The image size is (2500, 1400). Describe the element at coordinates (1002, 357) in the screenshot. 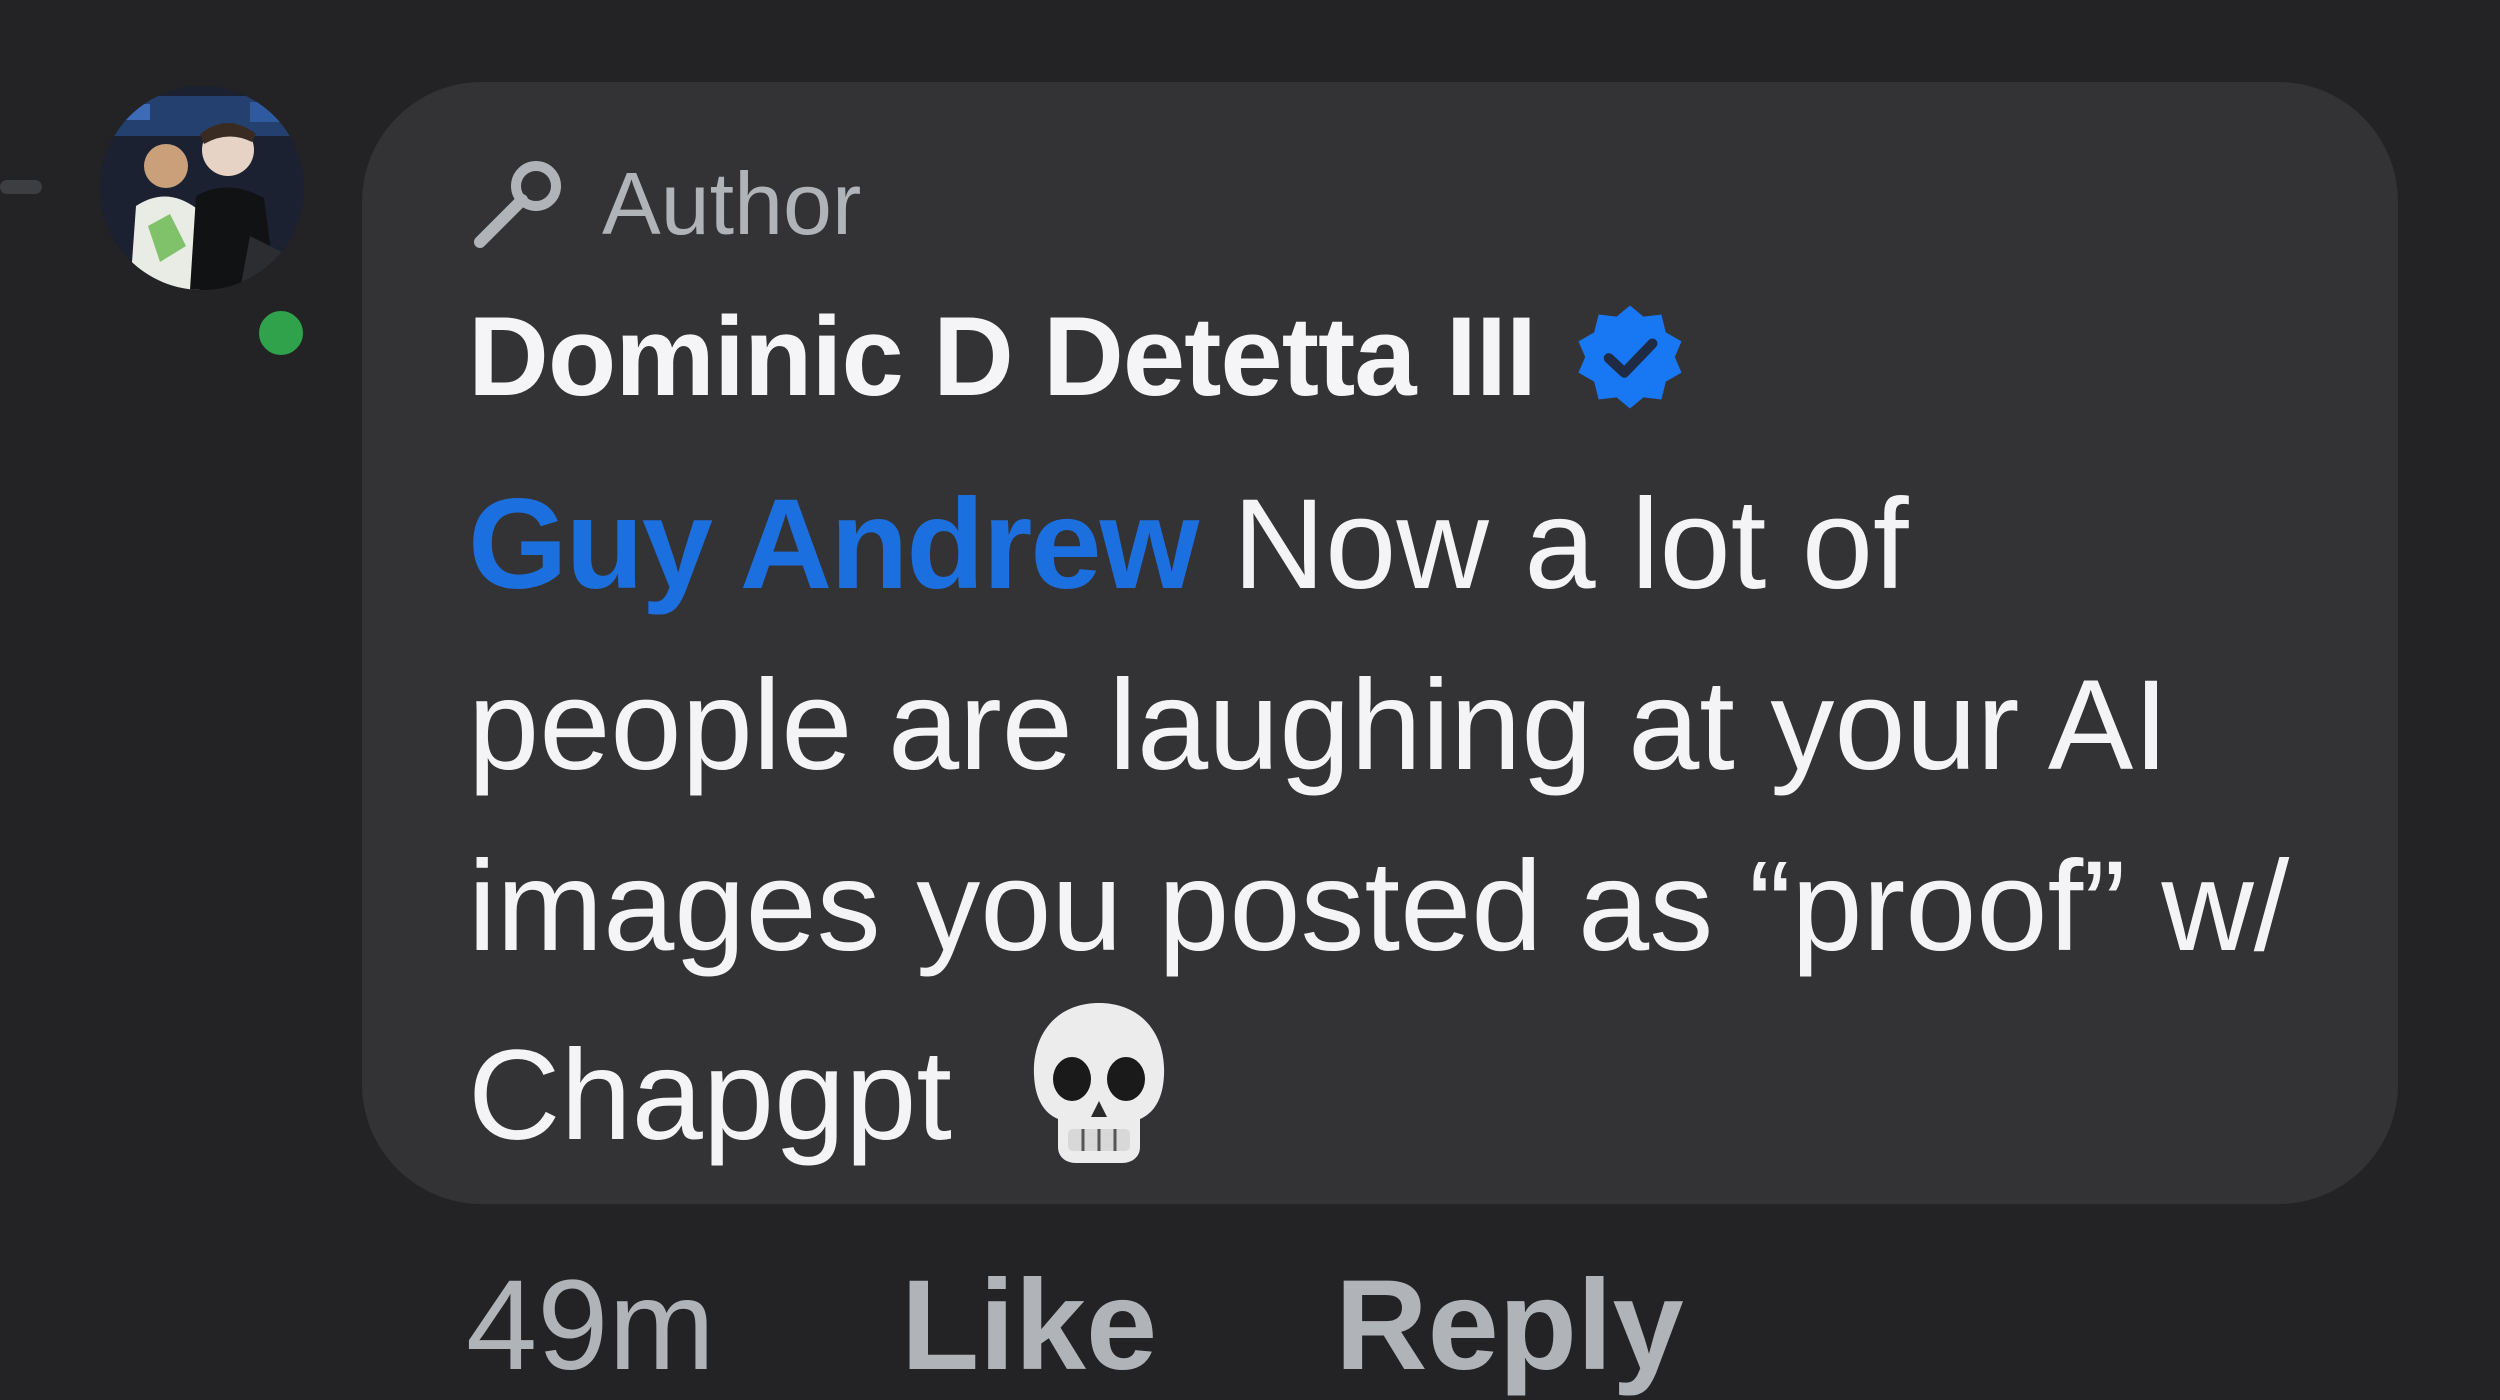

I see `author-name: Dominic D Detetta III` at that location.